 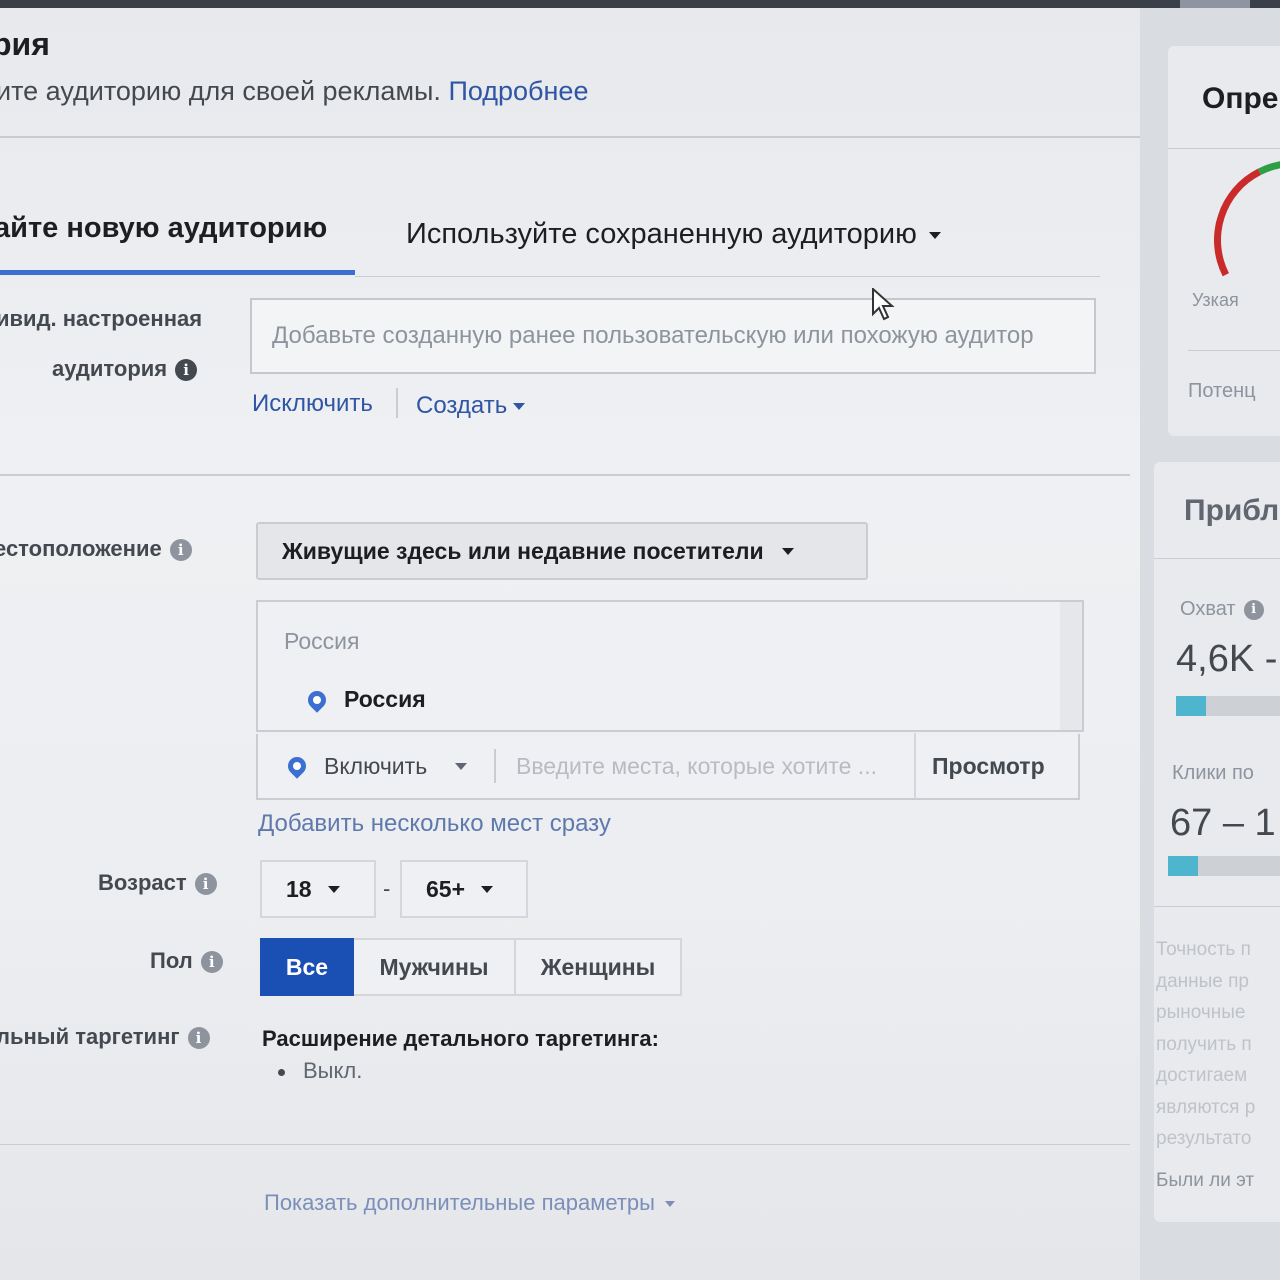 I want to click on gender-all-button: Все, so click(x=307, y=967).